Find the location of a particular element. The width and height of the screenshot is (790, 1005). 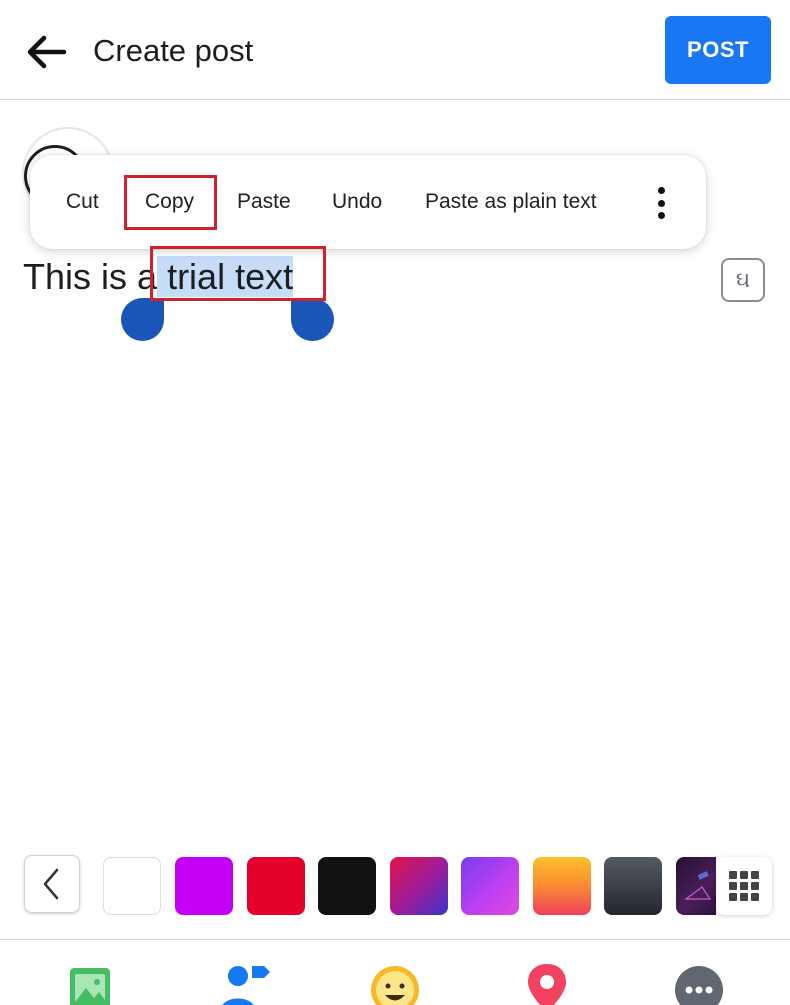

chevron-left-icon is located at coordinates (51, 884).